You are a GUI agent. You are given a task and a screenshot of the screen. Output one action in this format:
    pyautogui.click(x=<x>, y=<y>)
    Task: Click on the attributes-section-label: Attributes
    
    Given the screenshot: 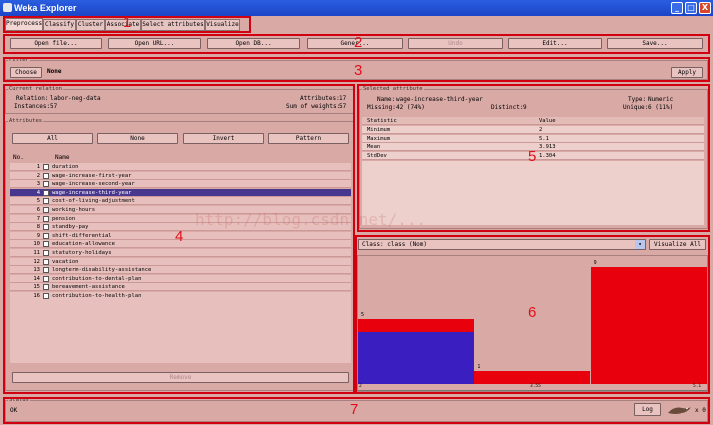 What is the action you would take?
    pyautogui.click(x=26, y=121)
    